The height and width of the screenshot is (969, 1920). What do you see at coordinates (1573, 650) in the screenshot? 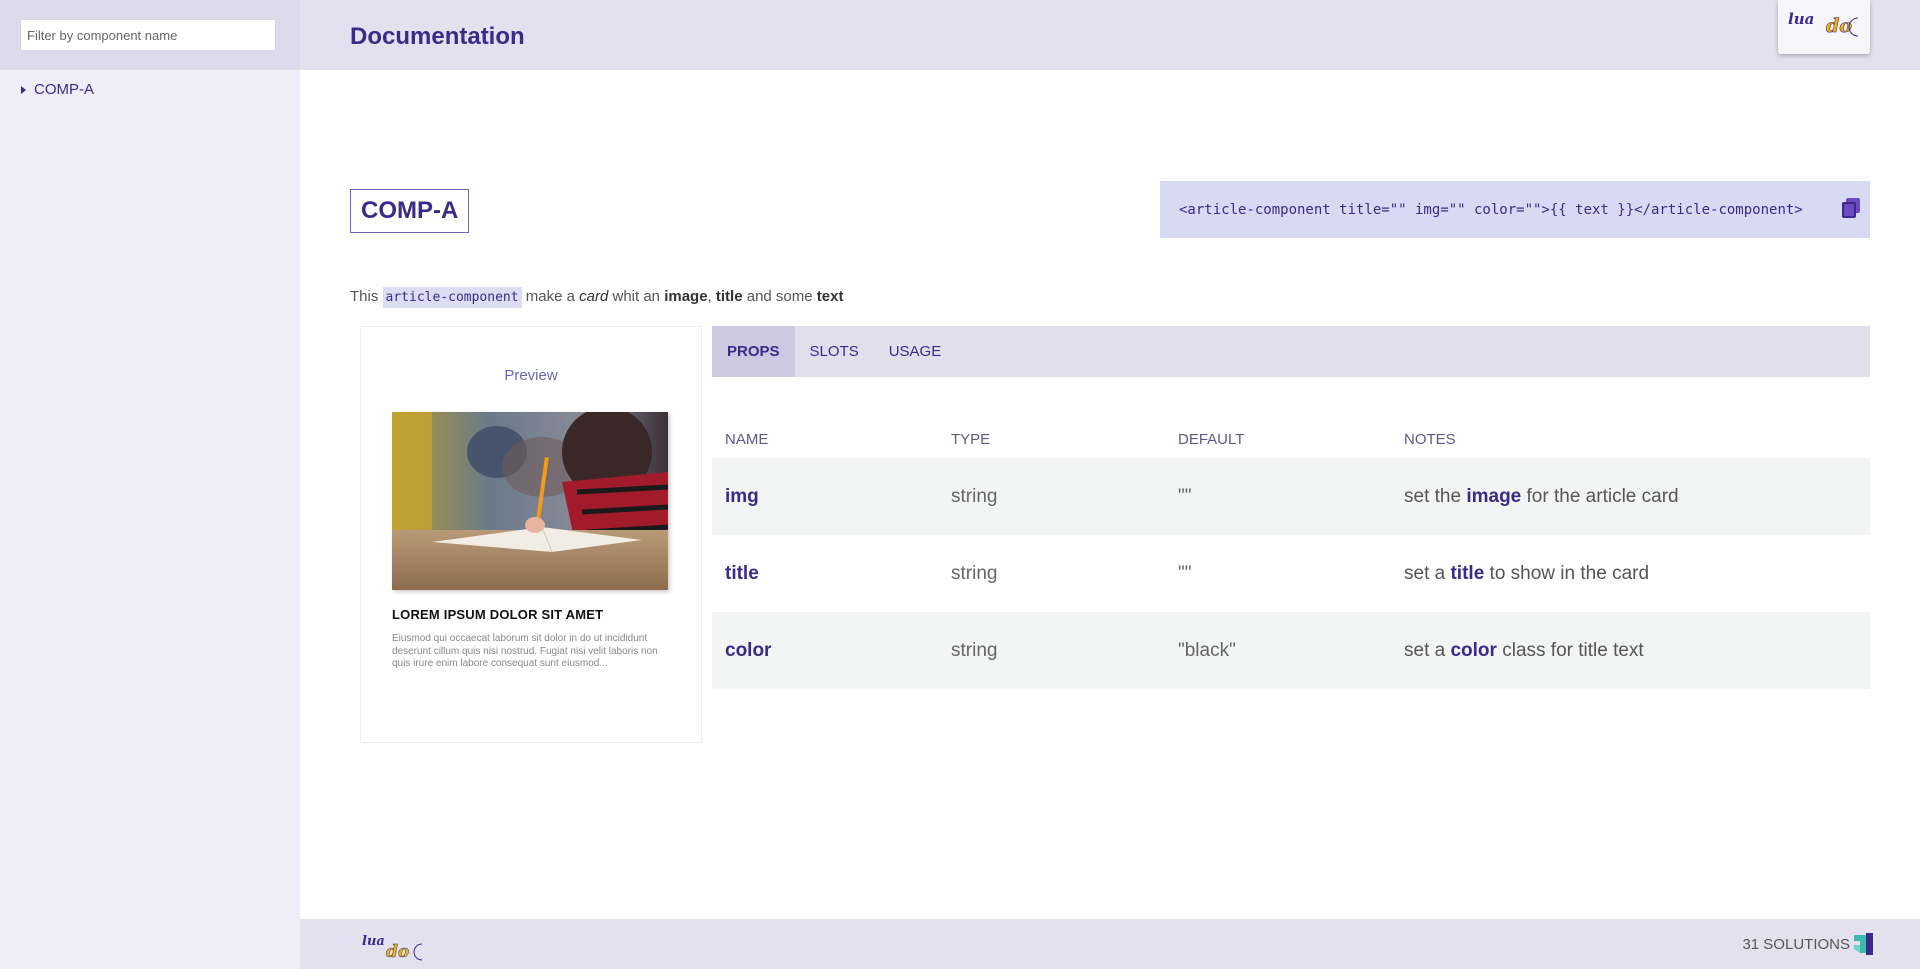
I see `notes-text: class for title text` at bounding box center [1573, 650].